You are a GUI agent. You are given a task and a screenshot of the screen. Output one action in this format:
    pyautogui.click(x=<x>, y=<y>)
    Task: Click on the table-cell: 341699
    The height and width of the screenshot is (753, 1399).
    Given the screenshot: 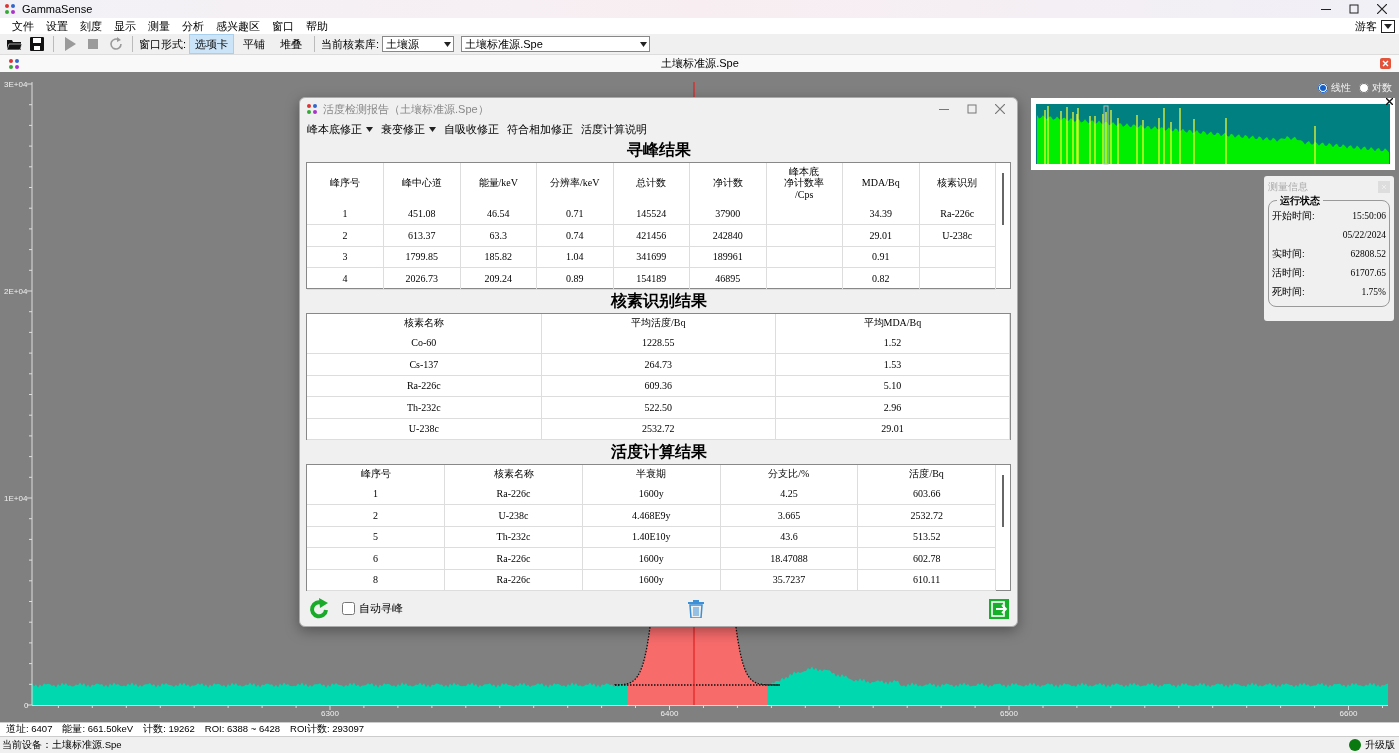 What is the action you would take?
    pyautogui.click(x=651, y=257)
    